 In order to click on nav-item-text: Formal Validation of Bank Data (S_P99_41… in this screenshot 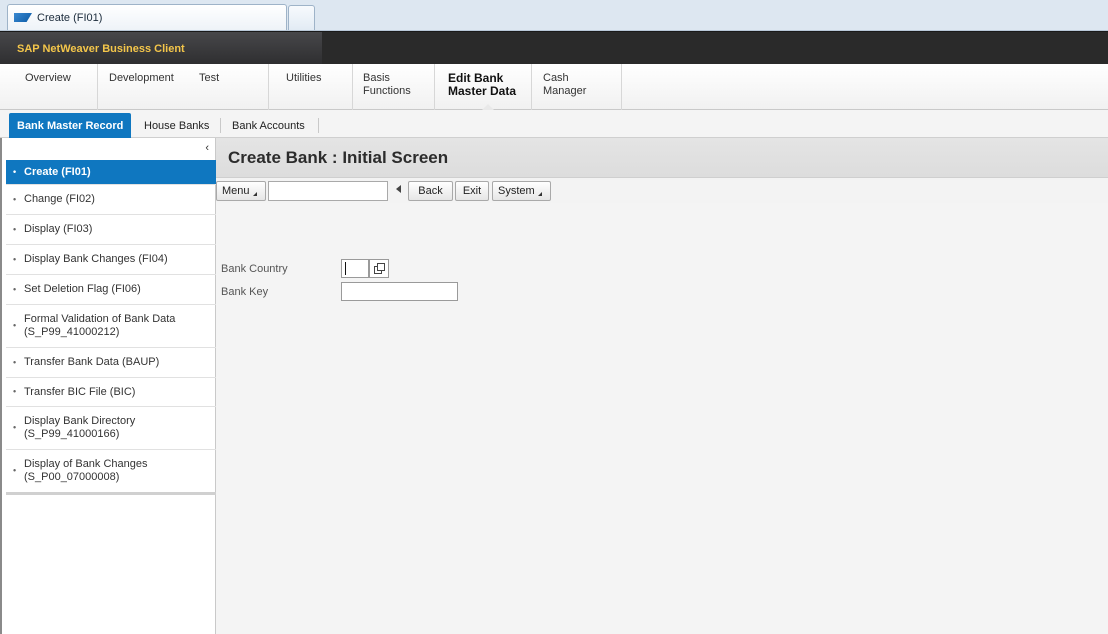, I will do `click(99, 326)`.